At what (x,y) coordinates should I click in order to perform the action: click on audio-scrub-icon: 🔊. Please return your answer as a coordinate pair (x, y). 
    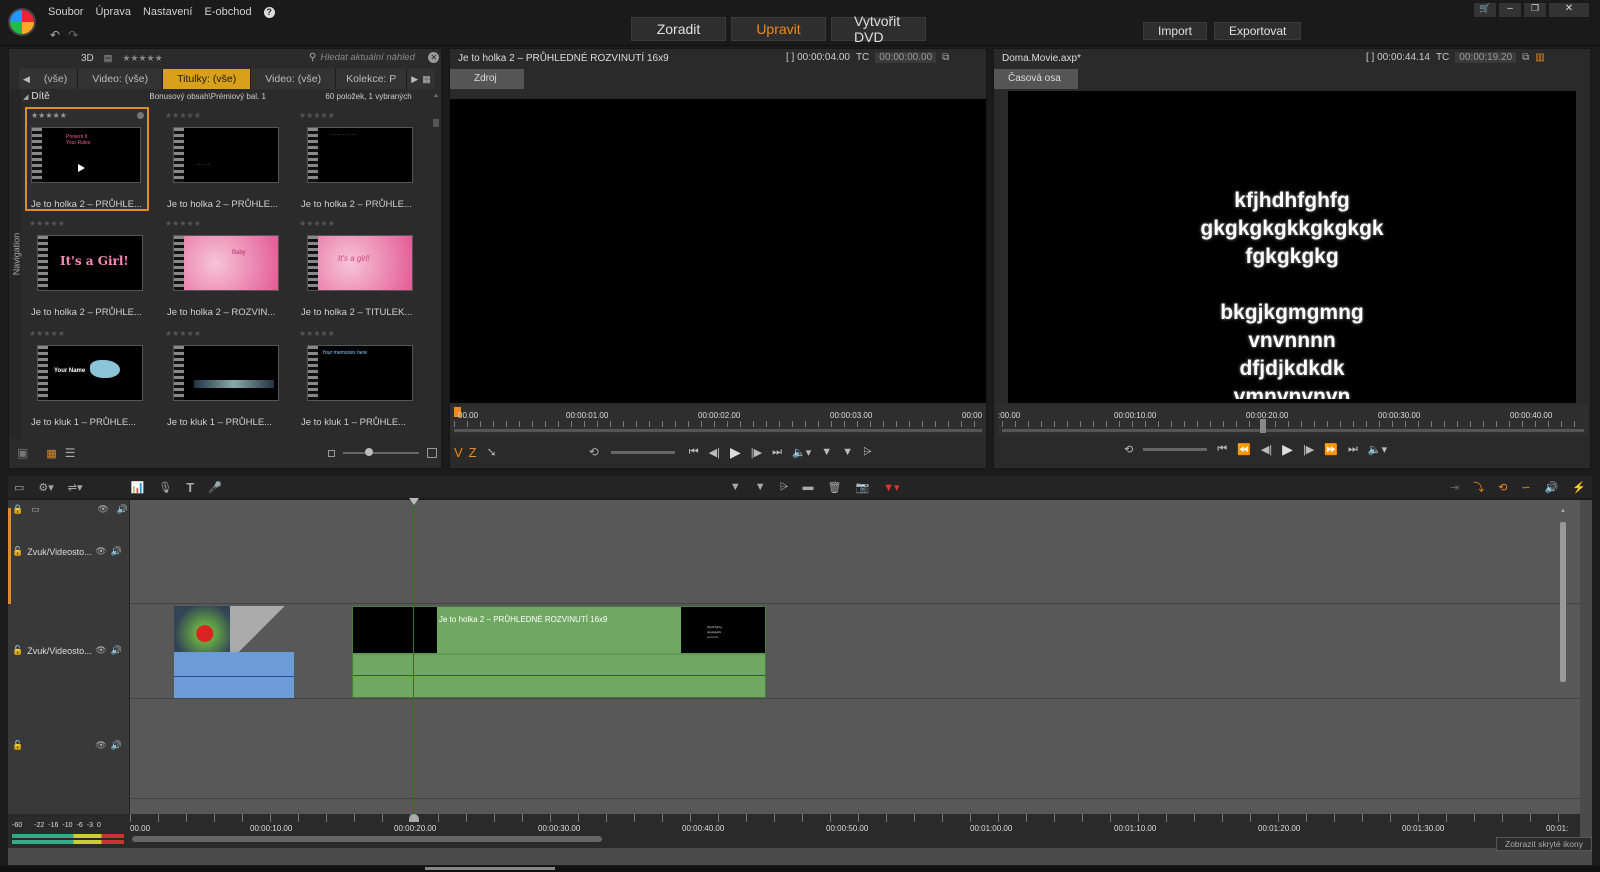
    Looking at the image, I should click on (1552, 487).